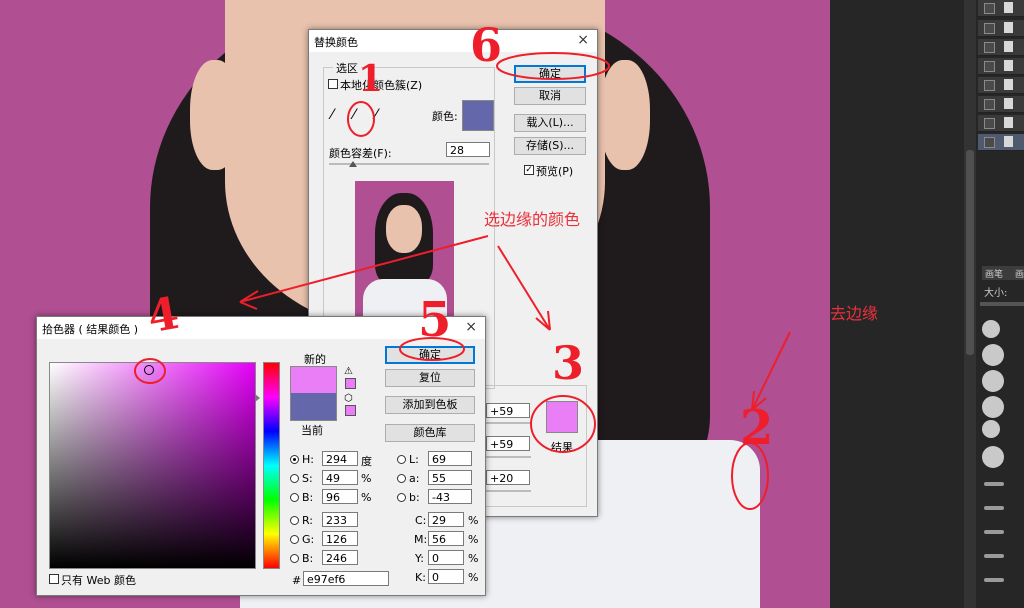 The image size is (1024, 608). Describe the element at coordinates (757, 428) in the screenshot. I see `annotation-number: 2` at that location.